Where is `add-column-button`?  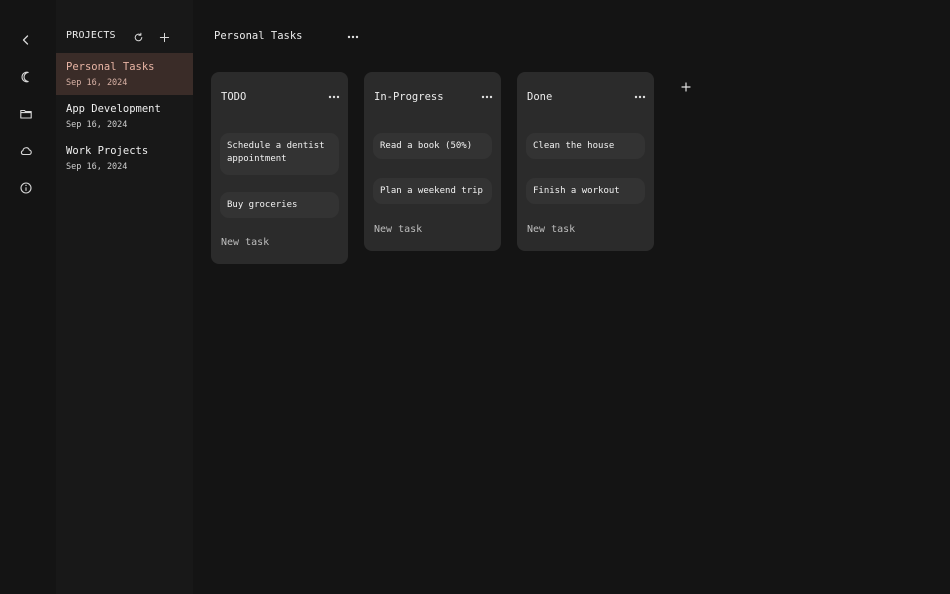
add-column-button is located at coordinates (686, 87).